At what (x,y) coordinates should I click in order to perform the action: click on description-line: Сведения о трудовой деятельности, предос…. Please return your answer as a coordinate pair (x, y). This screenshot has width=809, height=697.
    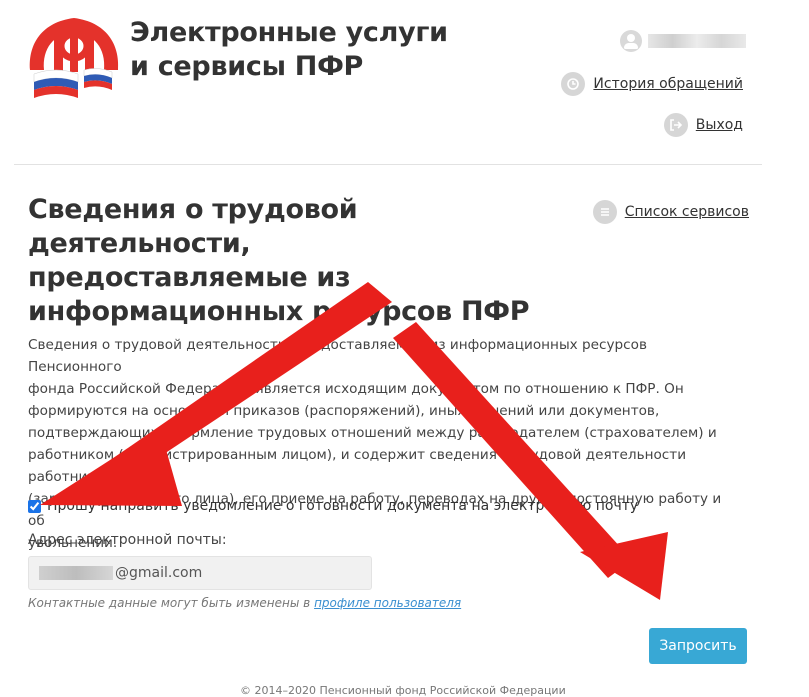
    Looking at the image, I should click on (337, 356).